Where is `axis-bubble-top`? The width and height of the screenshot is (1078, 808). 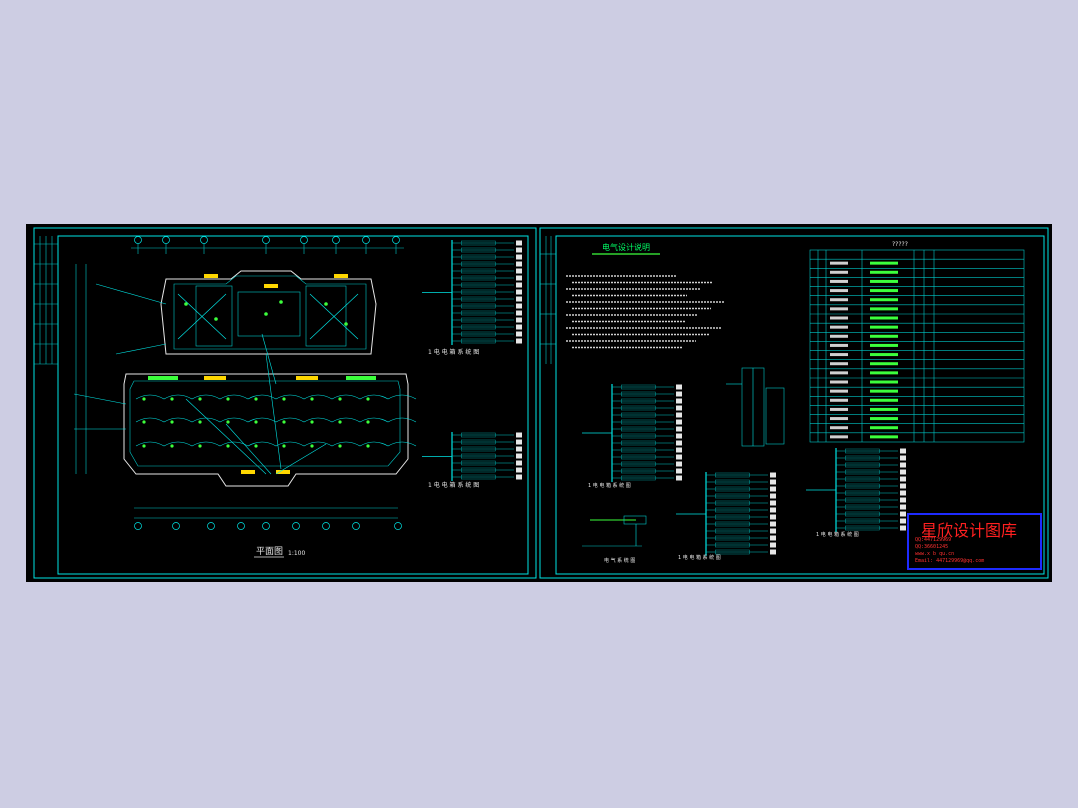 axis-bubble-top is located at coordinates (266, 240).